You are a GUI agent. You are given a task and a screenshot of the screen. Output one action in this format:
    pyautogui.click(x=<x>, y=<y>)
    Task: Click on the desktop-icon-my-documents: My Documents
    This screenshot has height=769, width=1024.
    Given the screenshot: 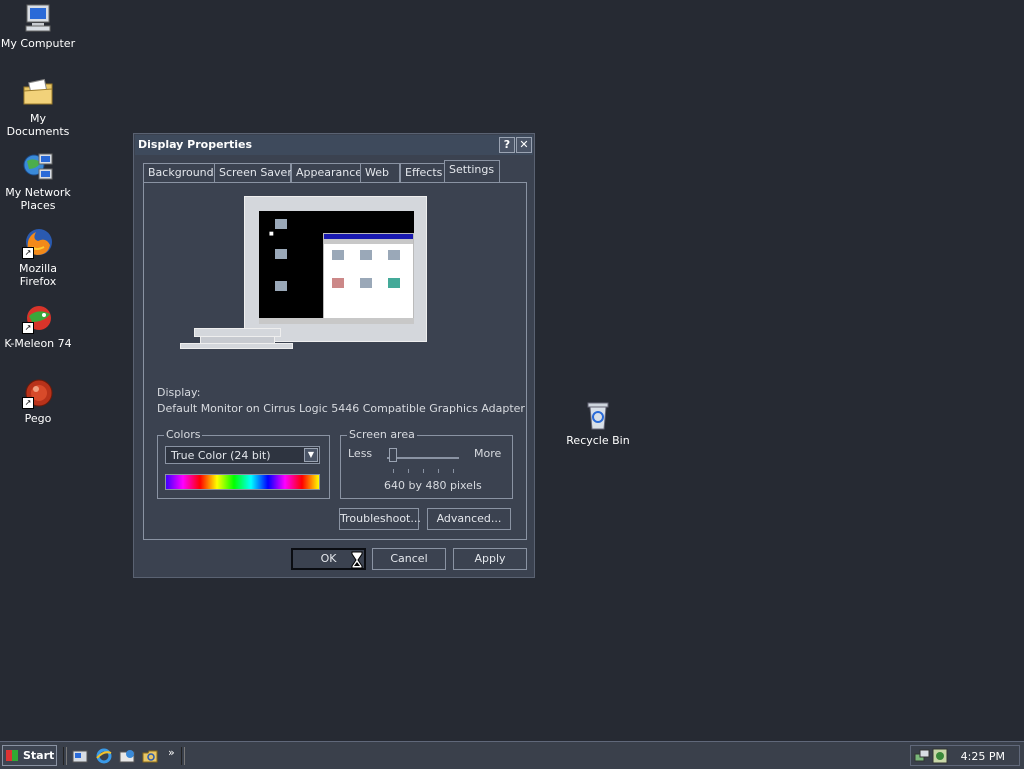 What is the action you would take?
    pyautogui.click(x=38, y=107)
    